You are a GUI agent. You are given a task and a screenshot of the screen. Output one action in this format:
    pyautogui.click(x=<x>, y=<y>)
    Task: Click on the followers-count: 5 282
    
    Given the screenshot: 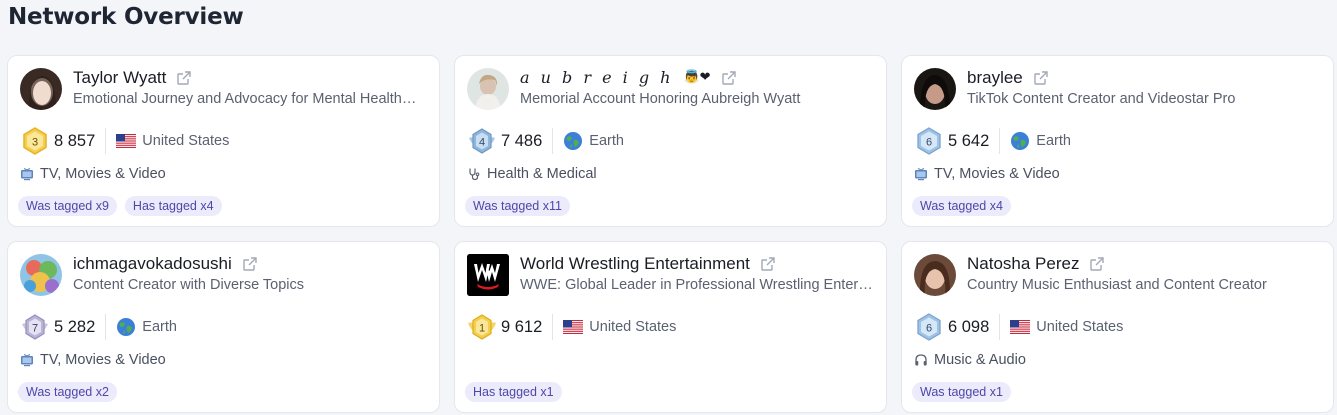 What is the action you would take?
    pyautogui.click(x=80, y=327)
    